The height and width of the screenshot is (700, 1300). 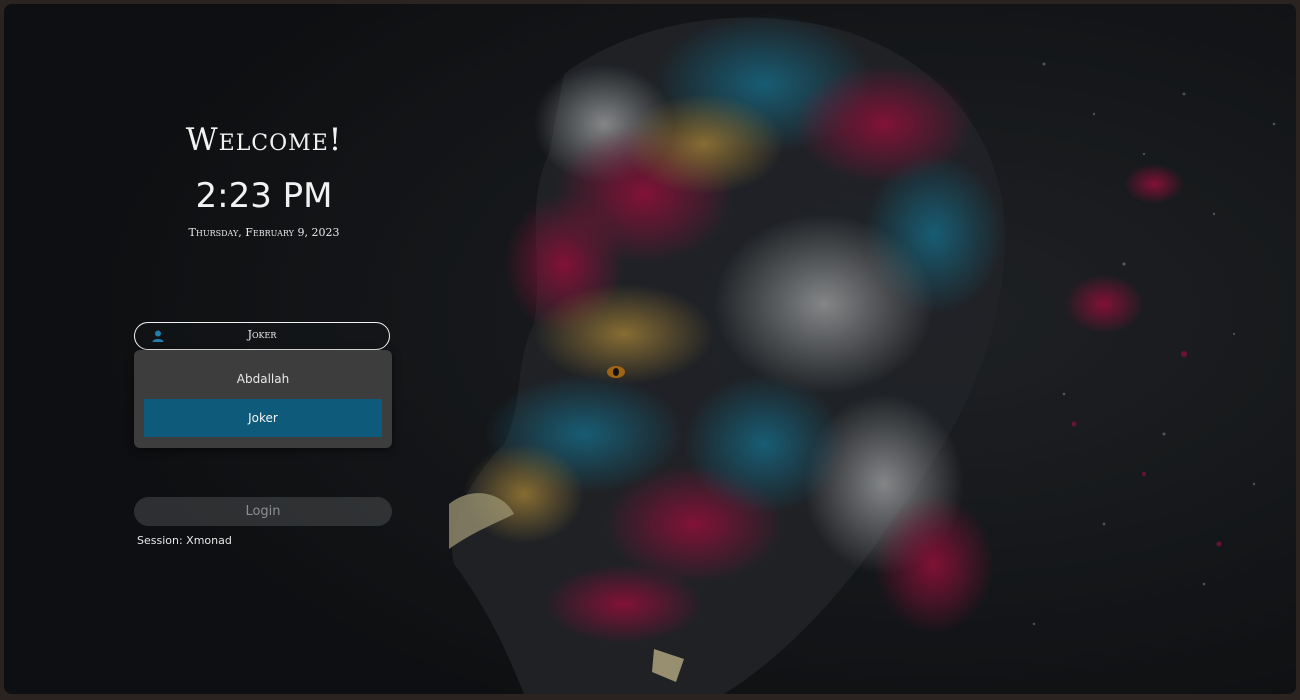 I want to click on user-option-joker: Joker, so click(x=263, y=418).